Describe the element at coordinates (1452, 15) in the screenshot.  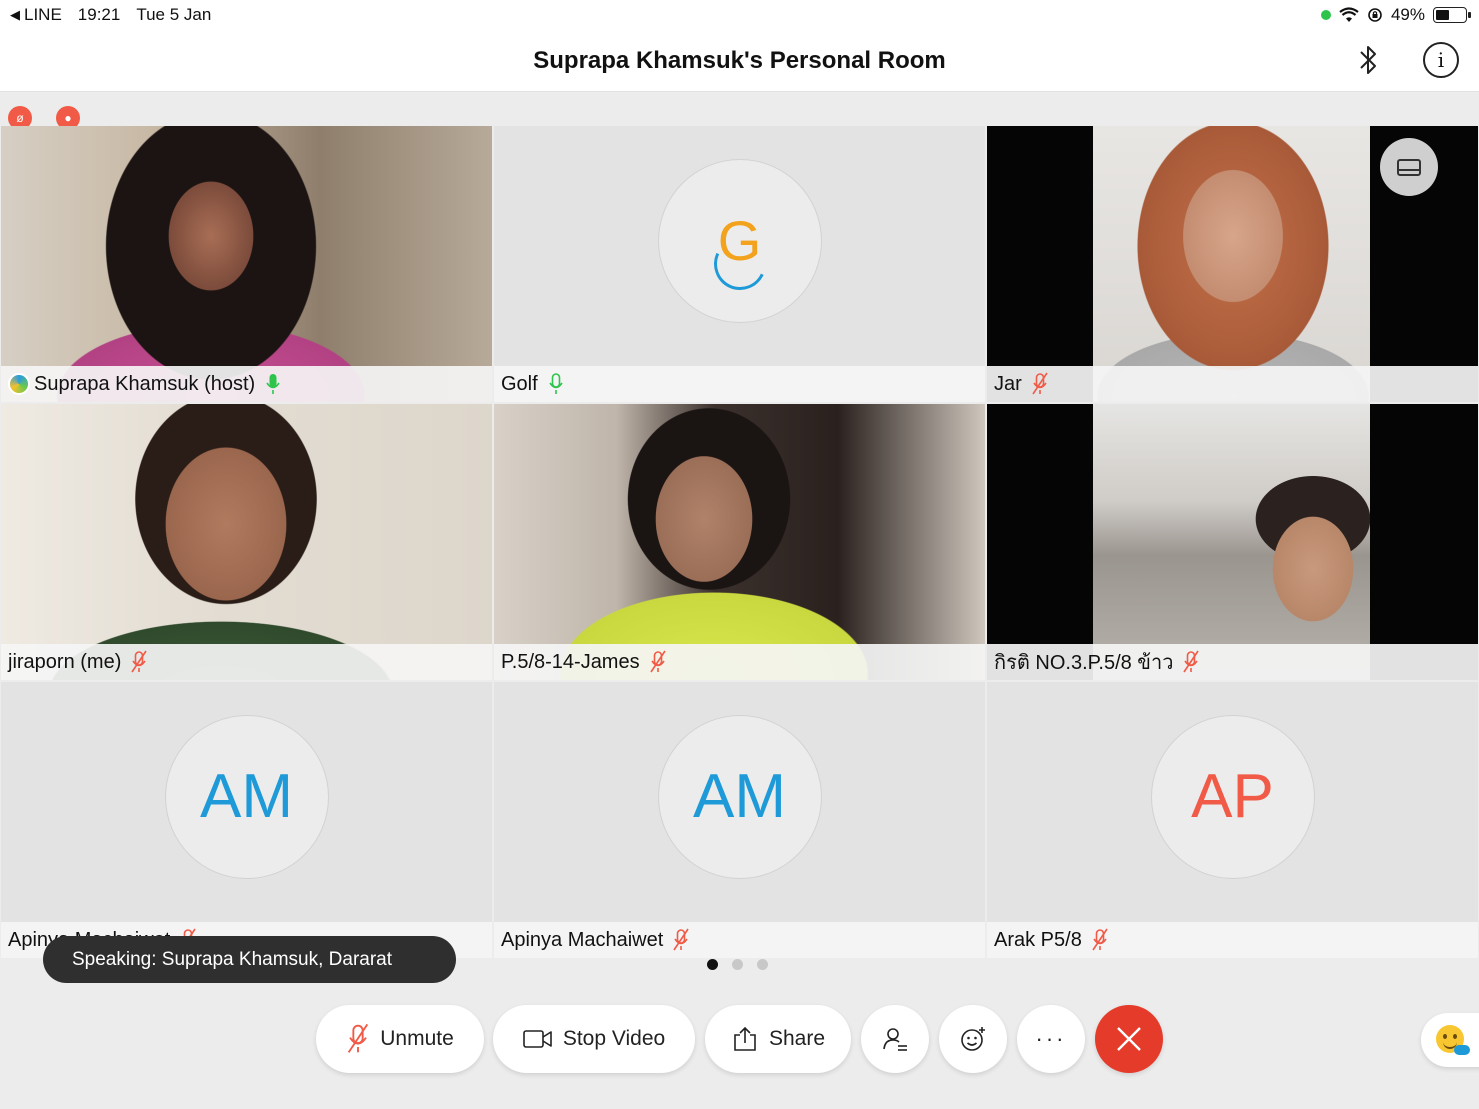
I see `battery-icon` at that location.